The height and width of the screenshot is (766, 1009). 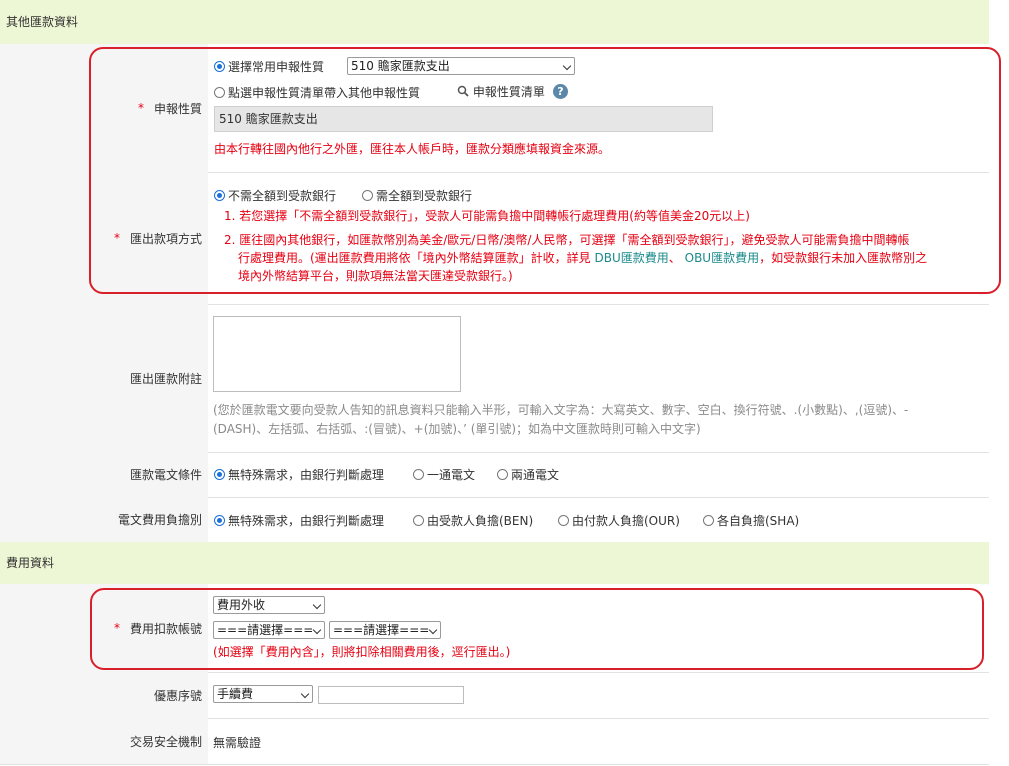 What do you see at coordinates (508, 92) in the screenshot?
I see `declaration-list-link-text: 申報性質清單` at bounding box center [508, 92].